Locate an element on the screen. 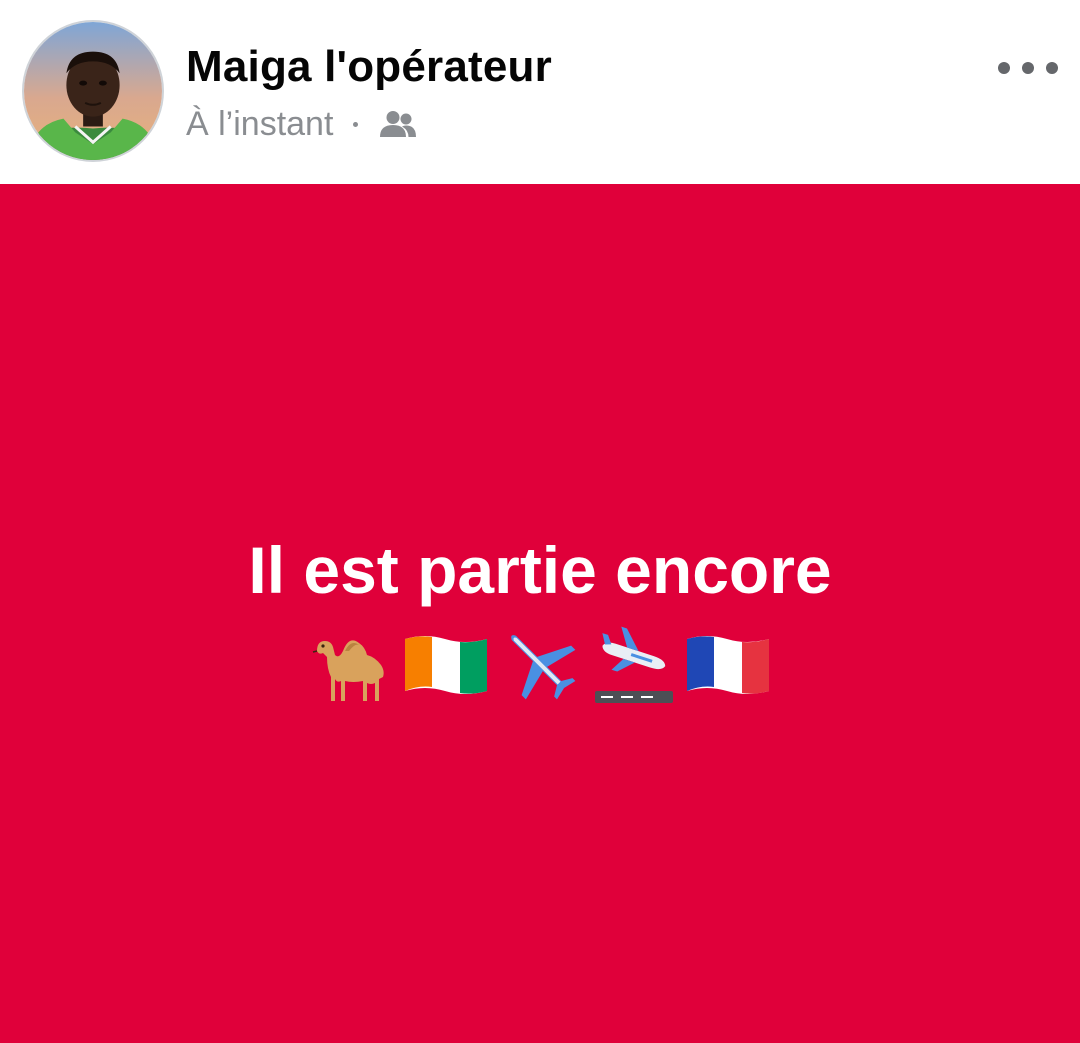  author-avatar is located at coordinates (93, 91).